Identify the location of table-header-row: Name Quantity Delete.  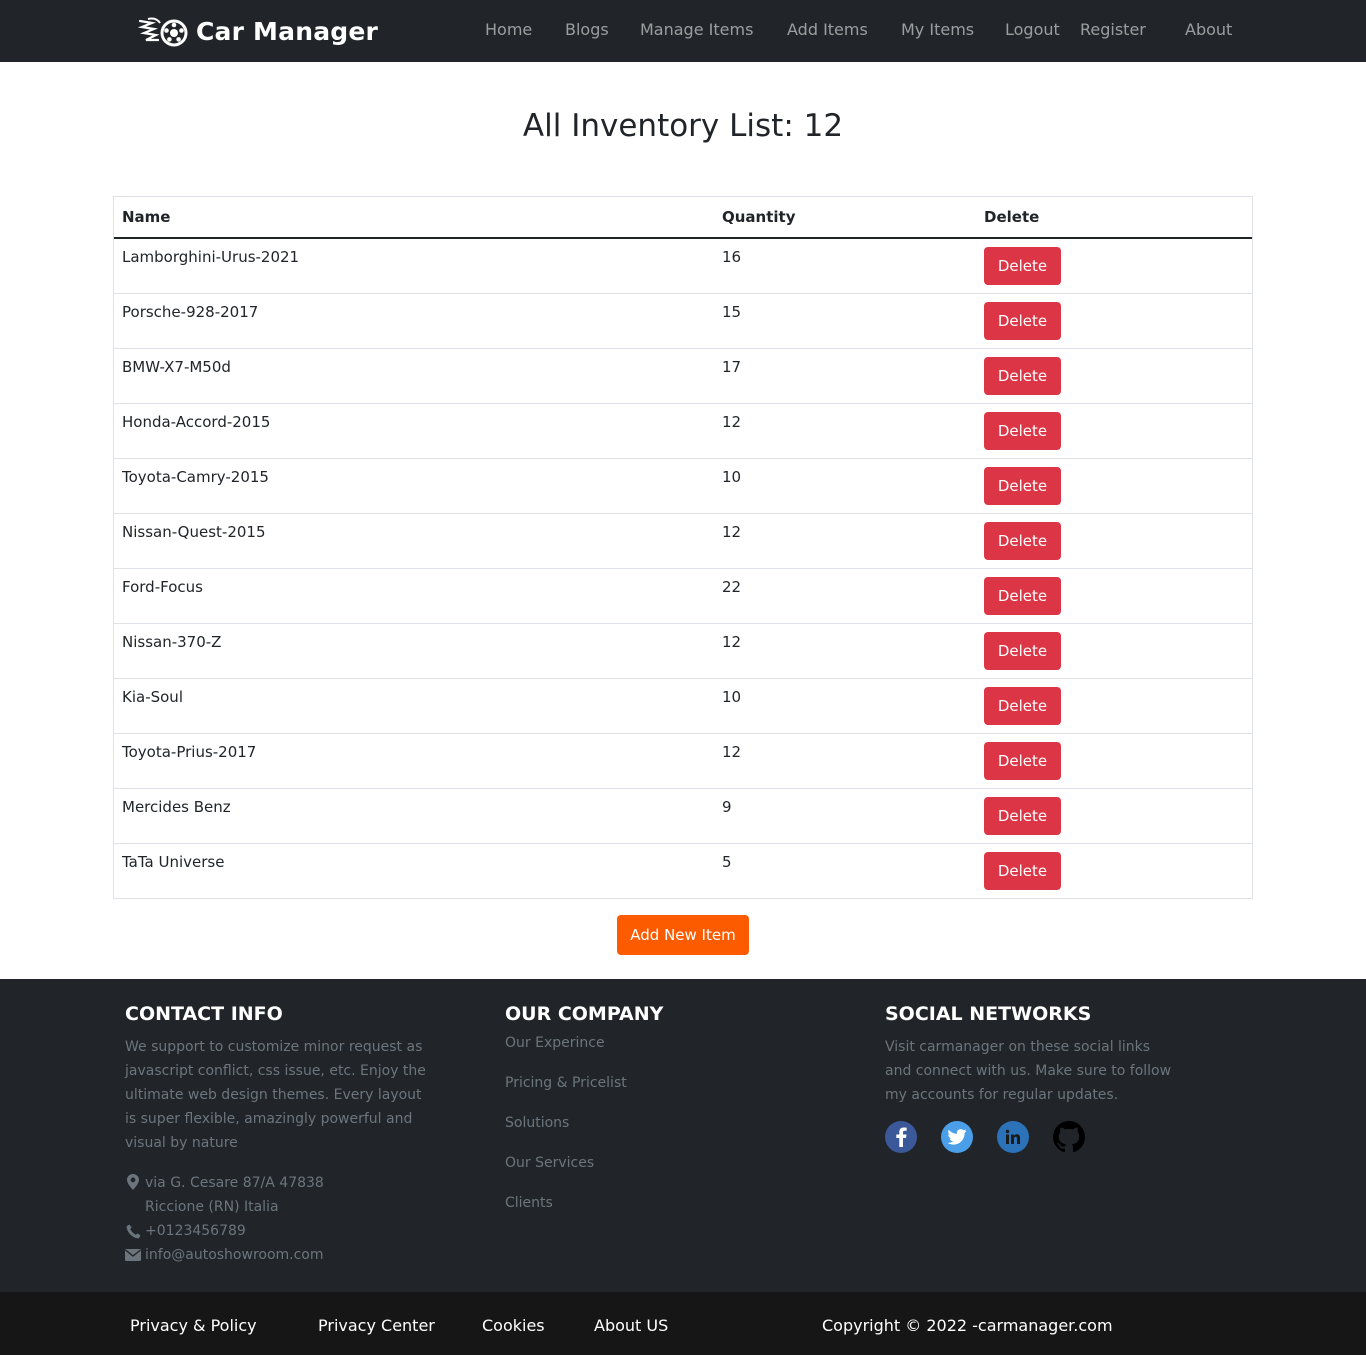
(683, 218).